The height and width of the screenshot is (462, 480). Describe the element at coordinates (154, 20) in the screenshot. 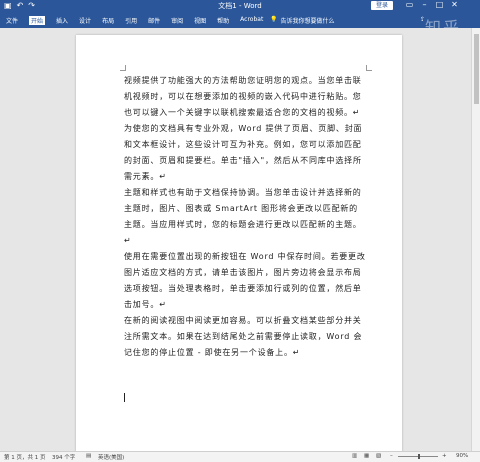

I see `tab-6: 邮件` at that location.